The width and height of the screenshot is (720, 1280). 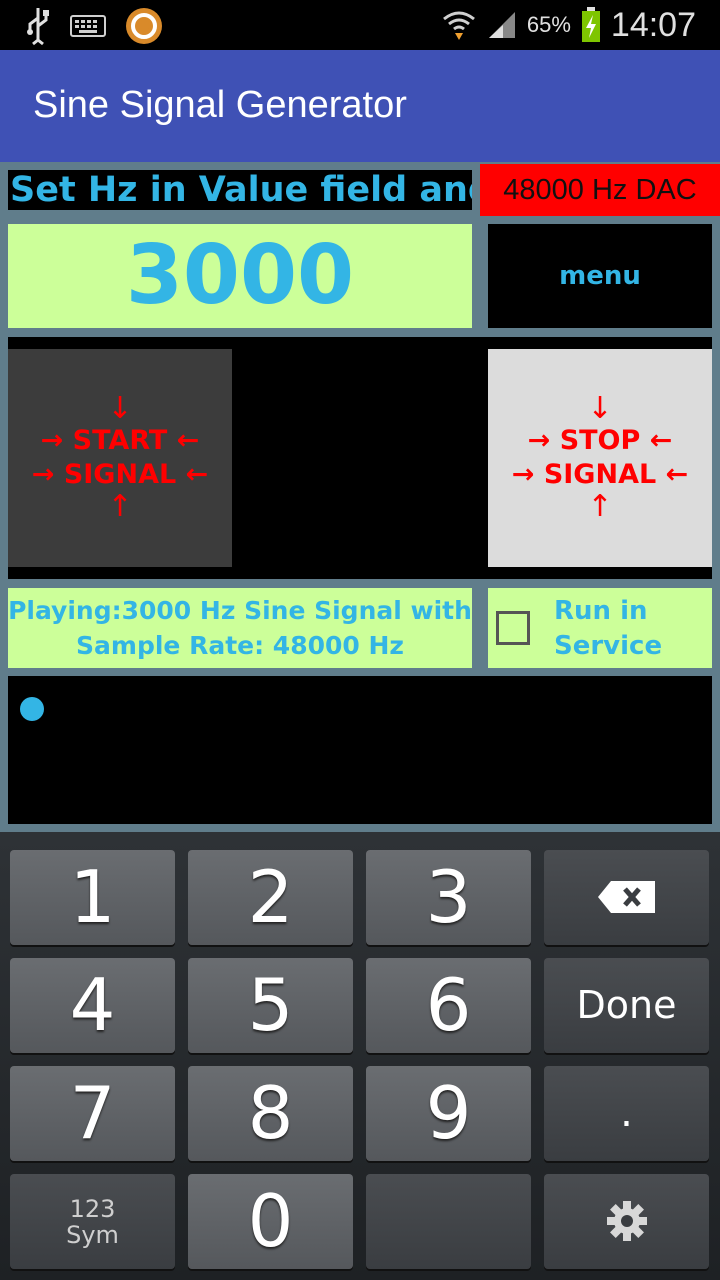 I want to click on battery-charging-icon, so click(x=590, y=24).